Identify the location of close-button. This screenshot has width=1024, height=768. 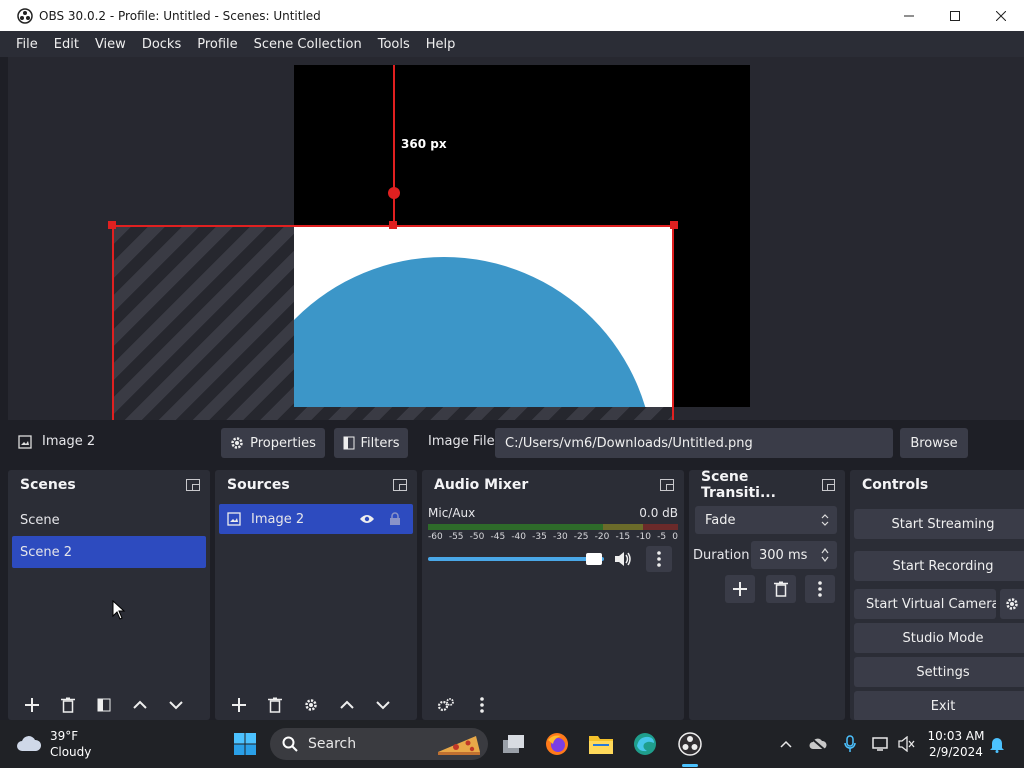
(1001, 15).